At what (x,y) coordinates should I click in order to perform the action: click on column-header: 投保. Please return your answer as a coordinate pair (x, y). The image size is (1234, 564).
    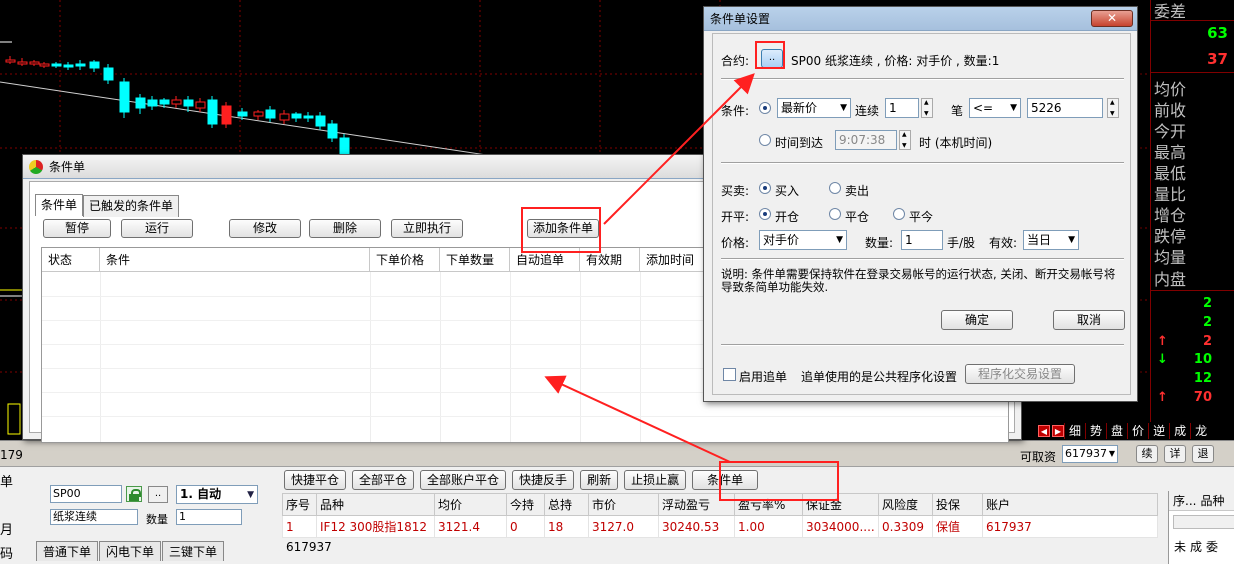
    Looking at the image, I should click on (957, 504).